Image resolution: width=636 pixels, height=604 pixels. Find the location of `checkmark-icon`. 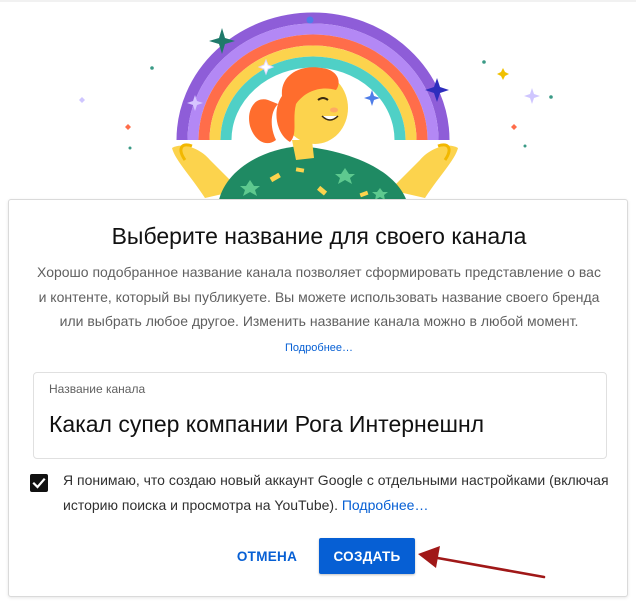

checkmark-icon is located at coordinates (39, 483).